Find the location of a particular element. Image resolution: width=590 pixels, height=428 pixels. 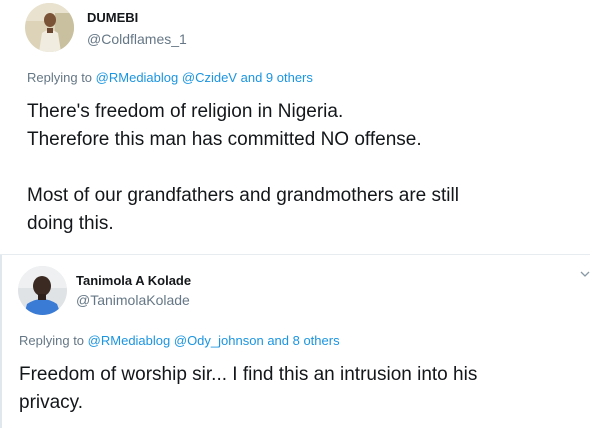

others-link: and 8 others is located at coordinates (303, 340).